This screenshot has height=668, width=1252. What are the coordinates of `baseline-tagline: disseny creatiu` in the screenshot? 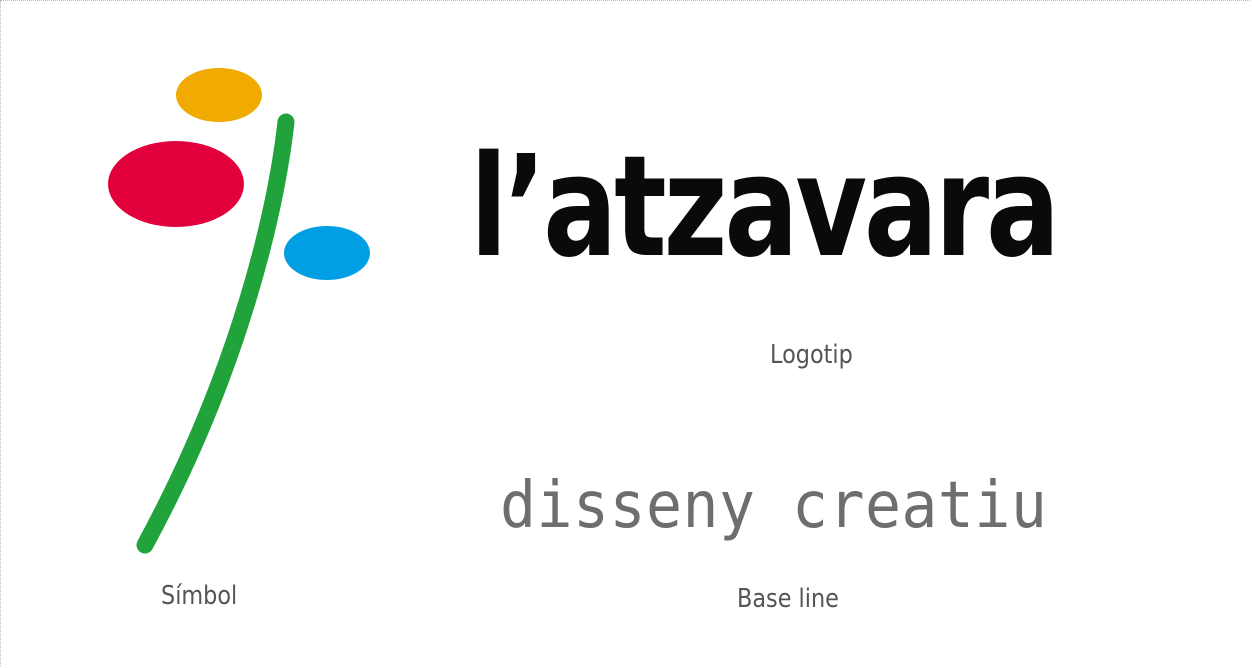 It's located at (774, 506).